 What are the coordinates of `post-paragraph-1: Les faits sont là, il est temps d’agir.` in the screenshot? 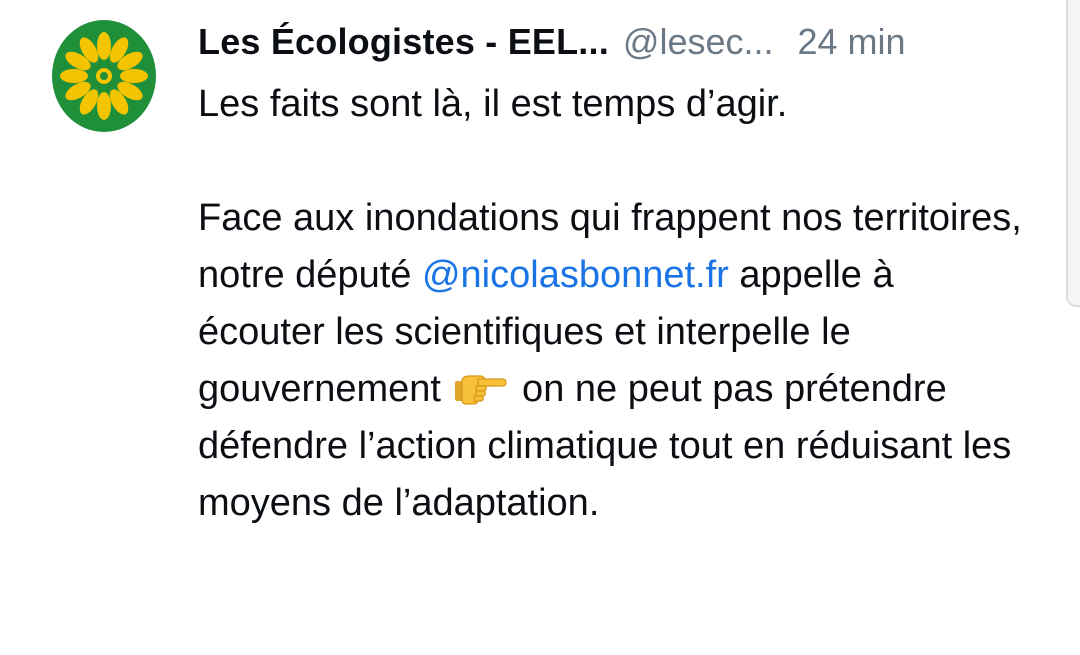 It's located at (493, 104).